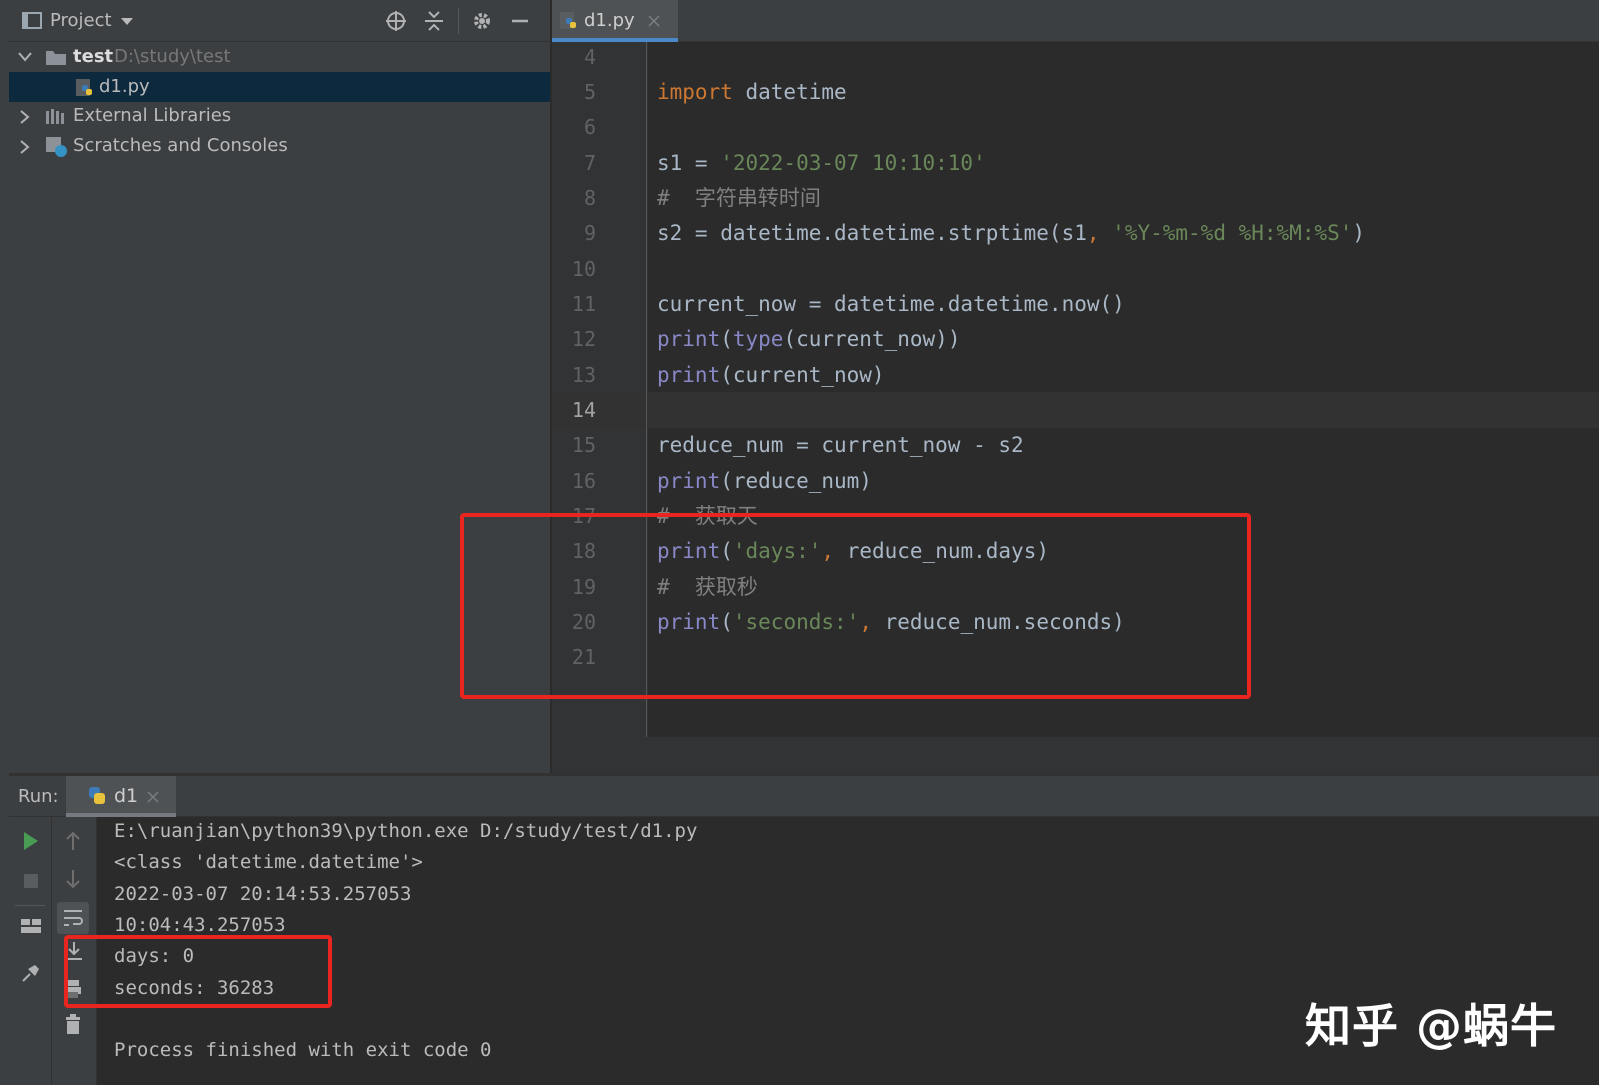 Image resolution: width=1599 pixels, height=1085 pixels. Describe the element at coordinates (1075, 481) in the screenshot. I see `code-line: 16 print(reduce_num)` at that location.